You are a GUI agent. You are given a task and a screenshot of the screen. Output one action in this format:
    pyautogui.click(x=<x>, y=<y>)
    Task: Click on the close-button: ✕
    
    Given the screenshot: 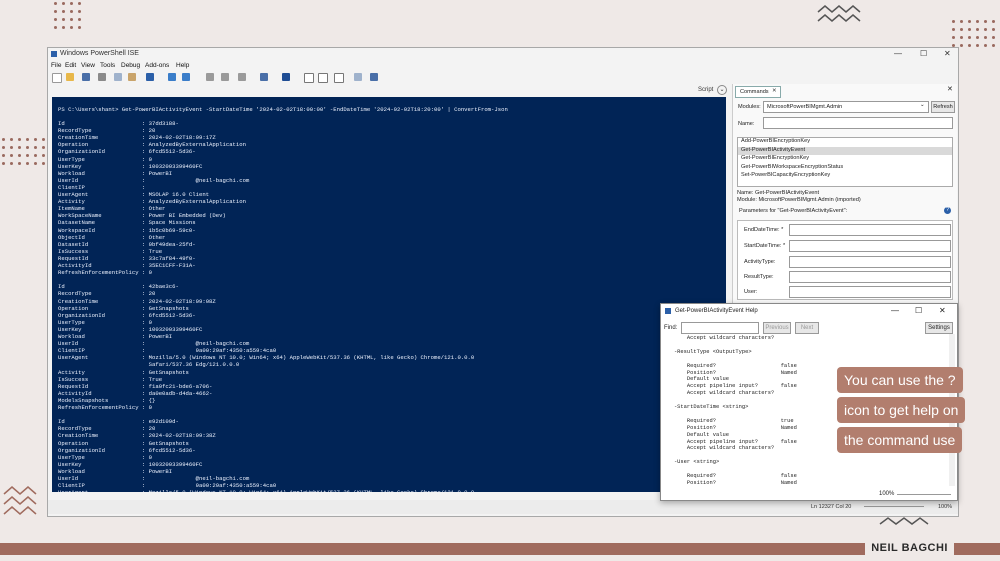 What is the action you would take?
    pyautogui.click(x=947, y=53)
    